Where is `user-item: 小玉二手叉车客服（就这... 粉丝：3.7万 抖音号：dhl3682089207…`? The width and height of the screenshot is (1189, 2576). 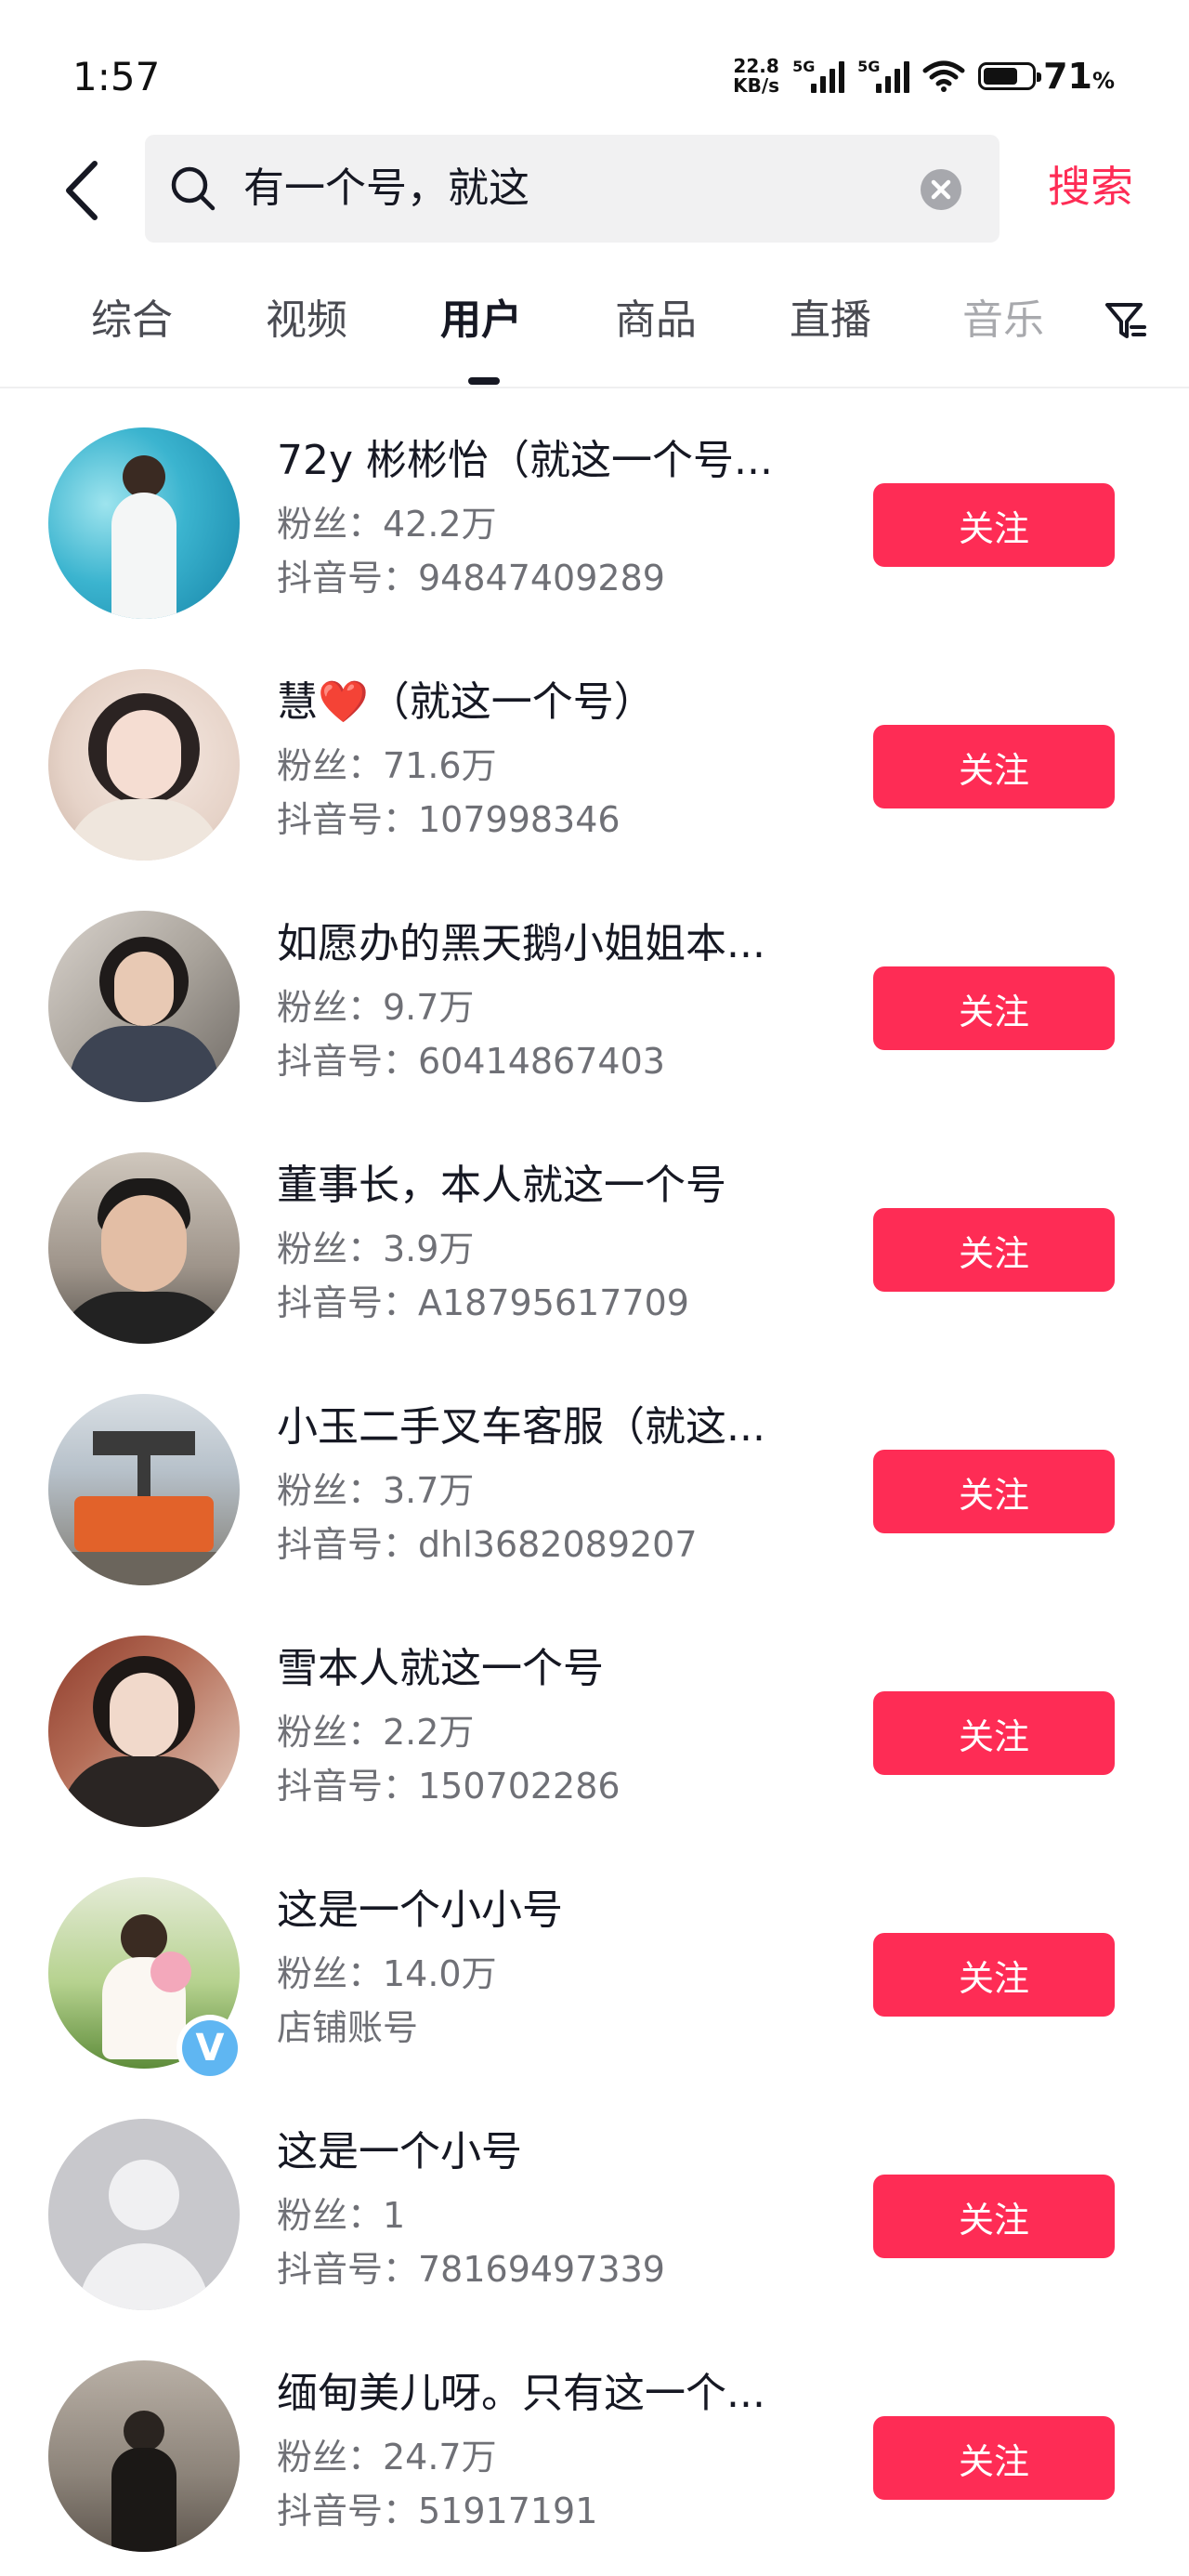
user-item: 小玉二手叉车客服（就这... 粉丝：3.7万 抖音号：dhl3682089207… is located at coordinates (594, 1487).